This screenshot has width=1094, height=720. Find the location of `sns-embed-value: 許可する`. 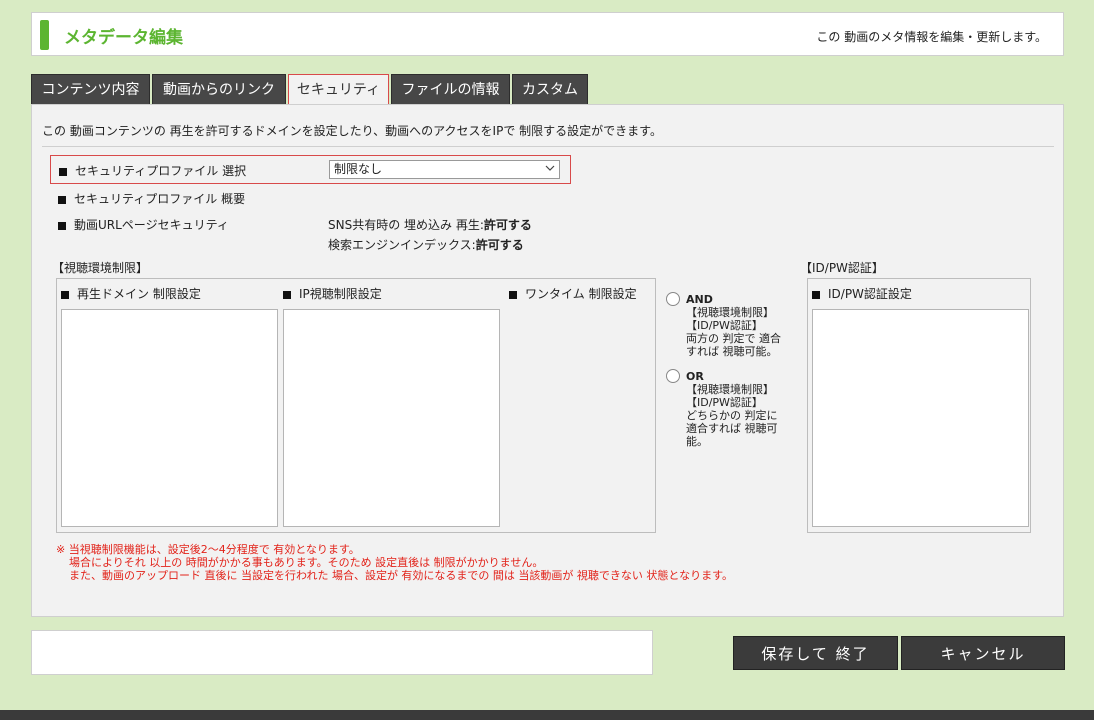

sns-embed-value: 許可する is located at coordinates (507, 225).